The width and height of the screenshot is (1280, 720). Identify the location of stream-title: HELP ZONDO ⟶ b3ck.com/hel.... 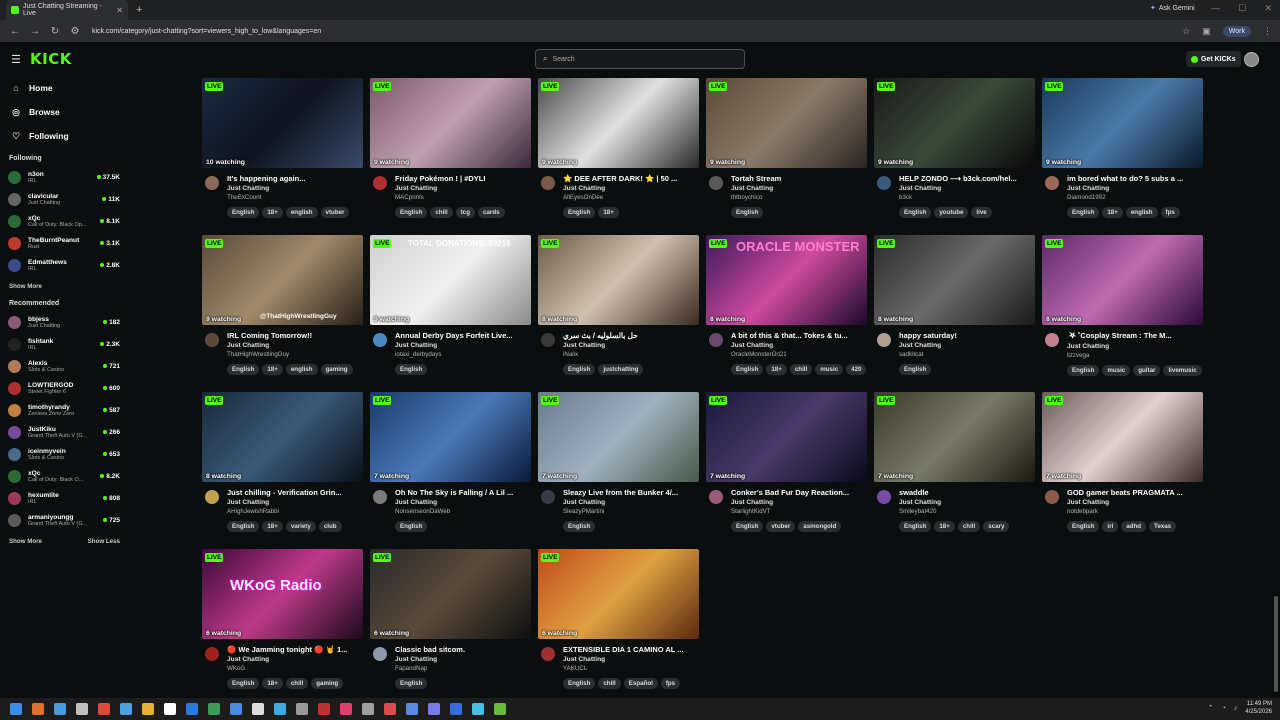
(967, 178).